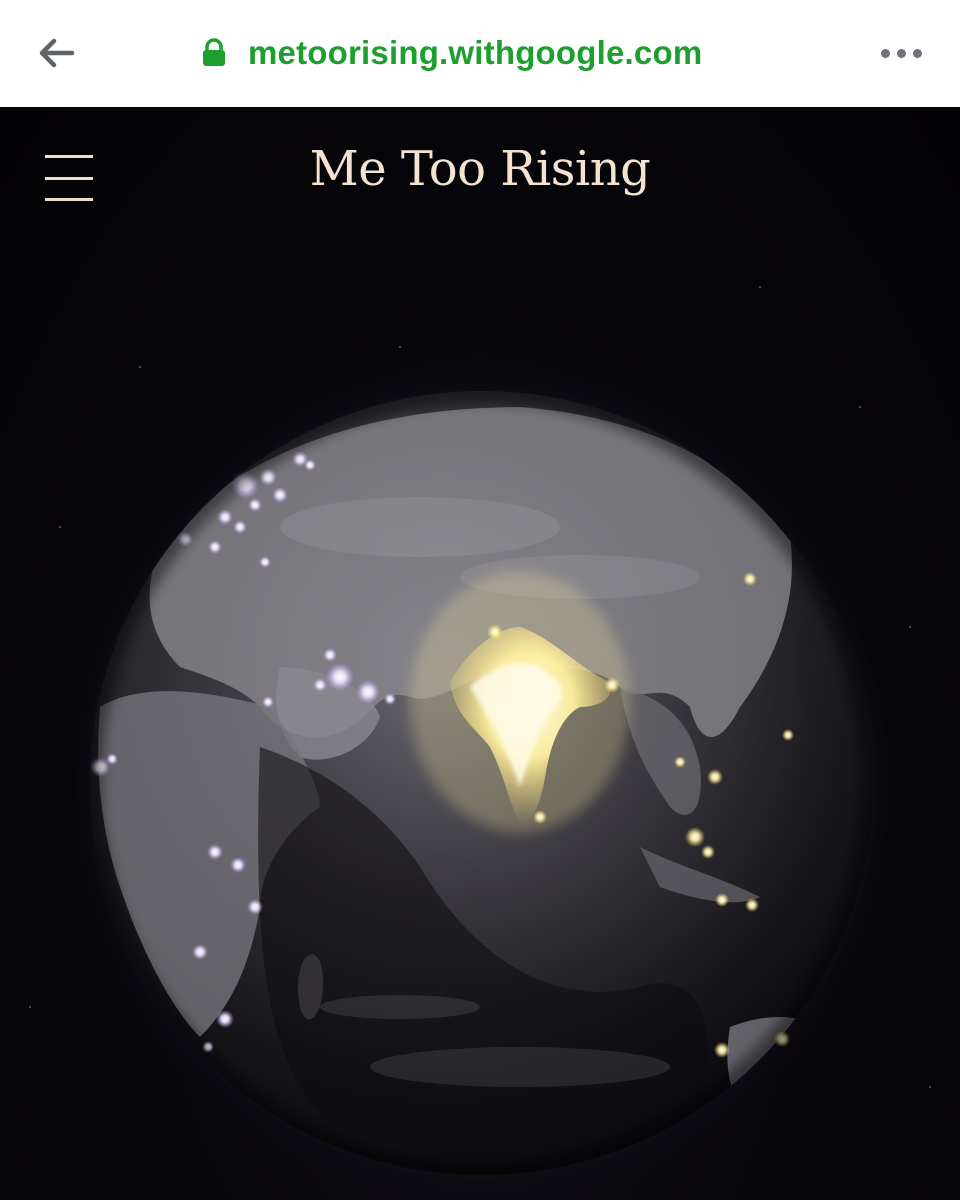  I want to click on browser-toolbar: metoorising.withgoogle.com, so click(480, 53).